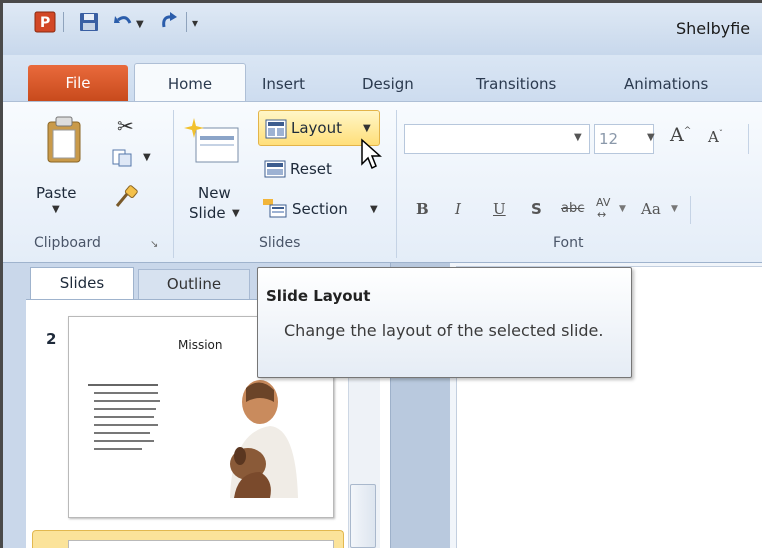  Describe the element at coordinates (497, 139) in the screenshot. I see `font-name-combo` at that location.